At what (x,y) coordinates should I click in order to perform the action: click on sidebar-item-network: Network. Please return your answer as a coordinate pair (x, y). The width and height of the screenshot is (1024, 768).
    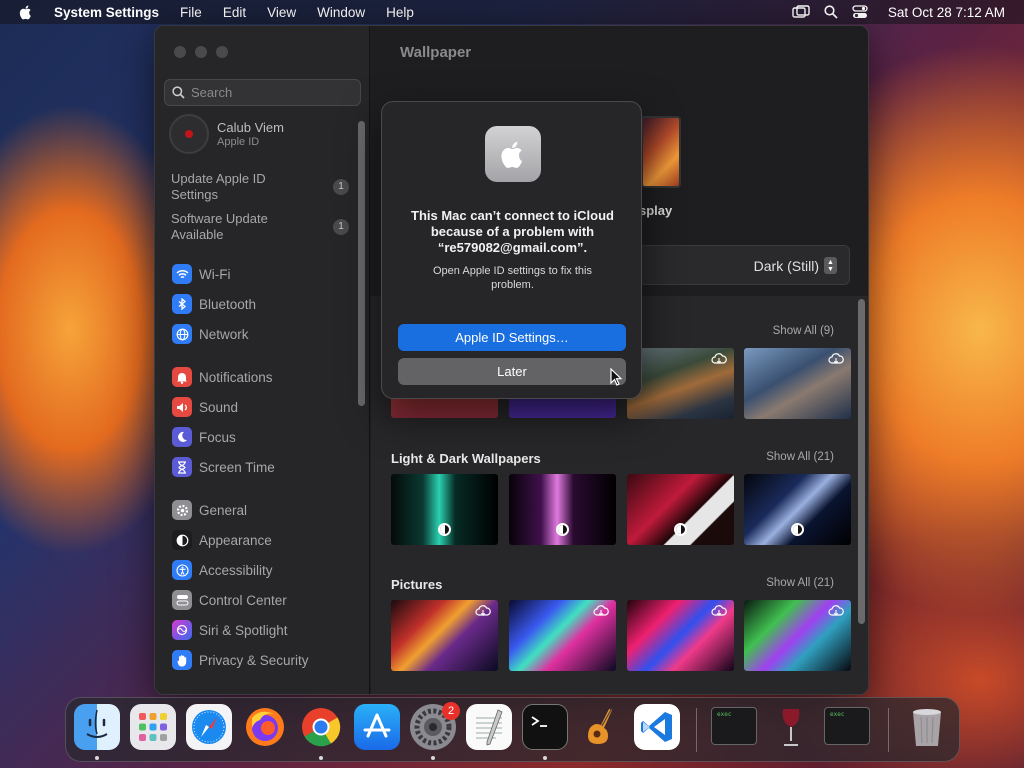
    Looking at the image, I should click on (210, 334).